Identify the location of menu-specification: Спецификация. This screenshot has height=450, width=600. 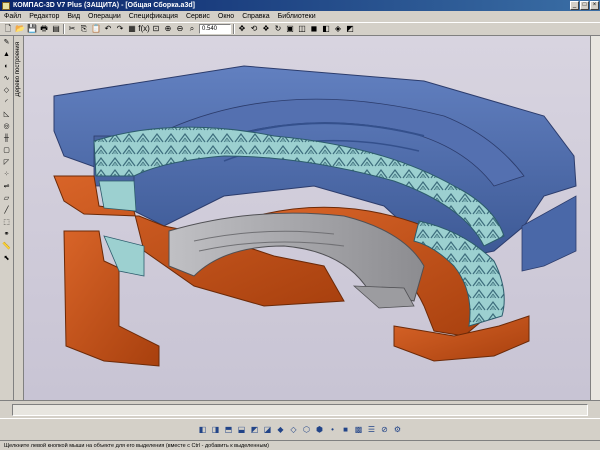
(153, 16).